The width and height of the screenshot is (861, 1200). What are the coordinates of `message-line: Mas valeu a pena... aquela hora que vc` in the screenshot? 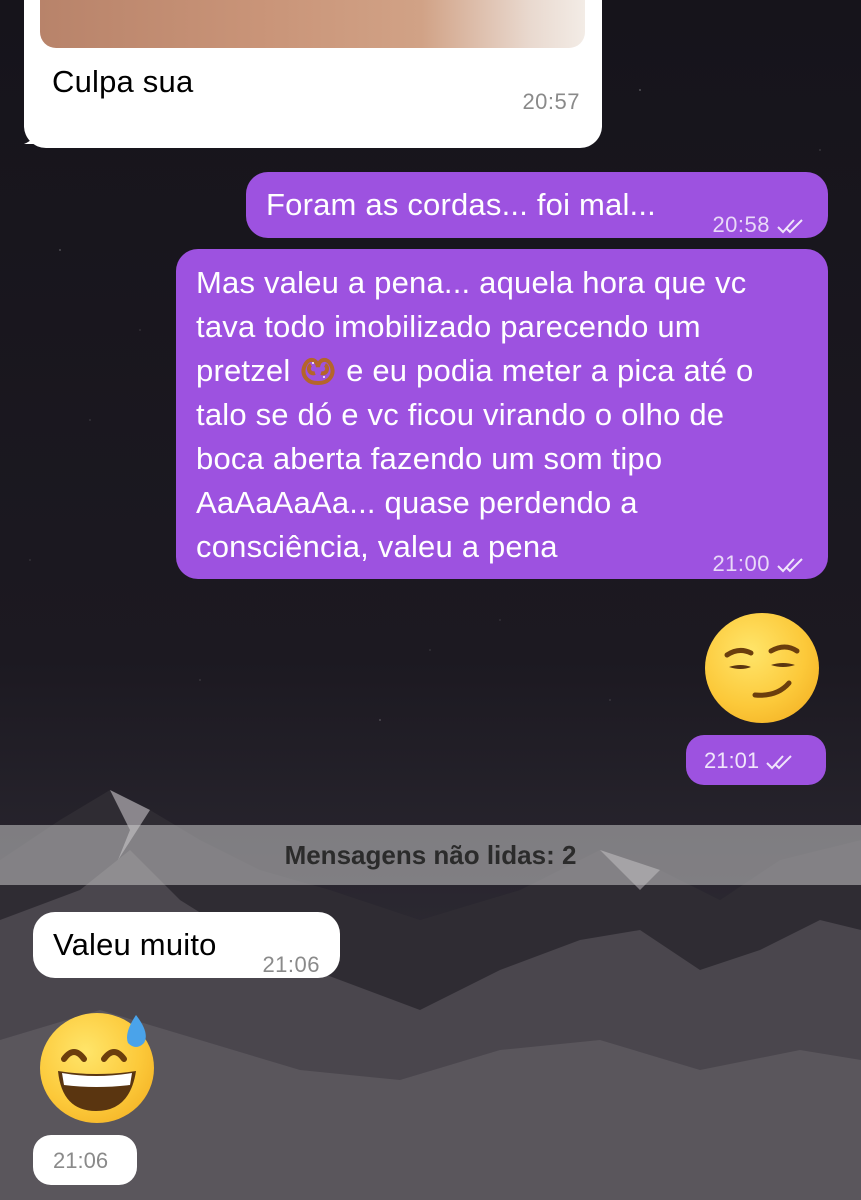 It's located at (471, 282).